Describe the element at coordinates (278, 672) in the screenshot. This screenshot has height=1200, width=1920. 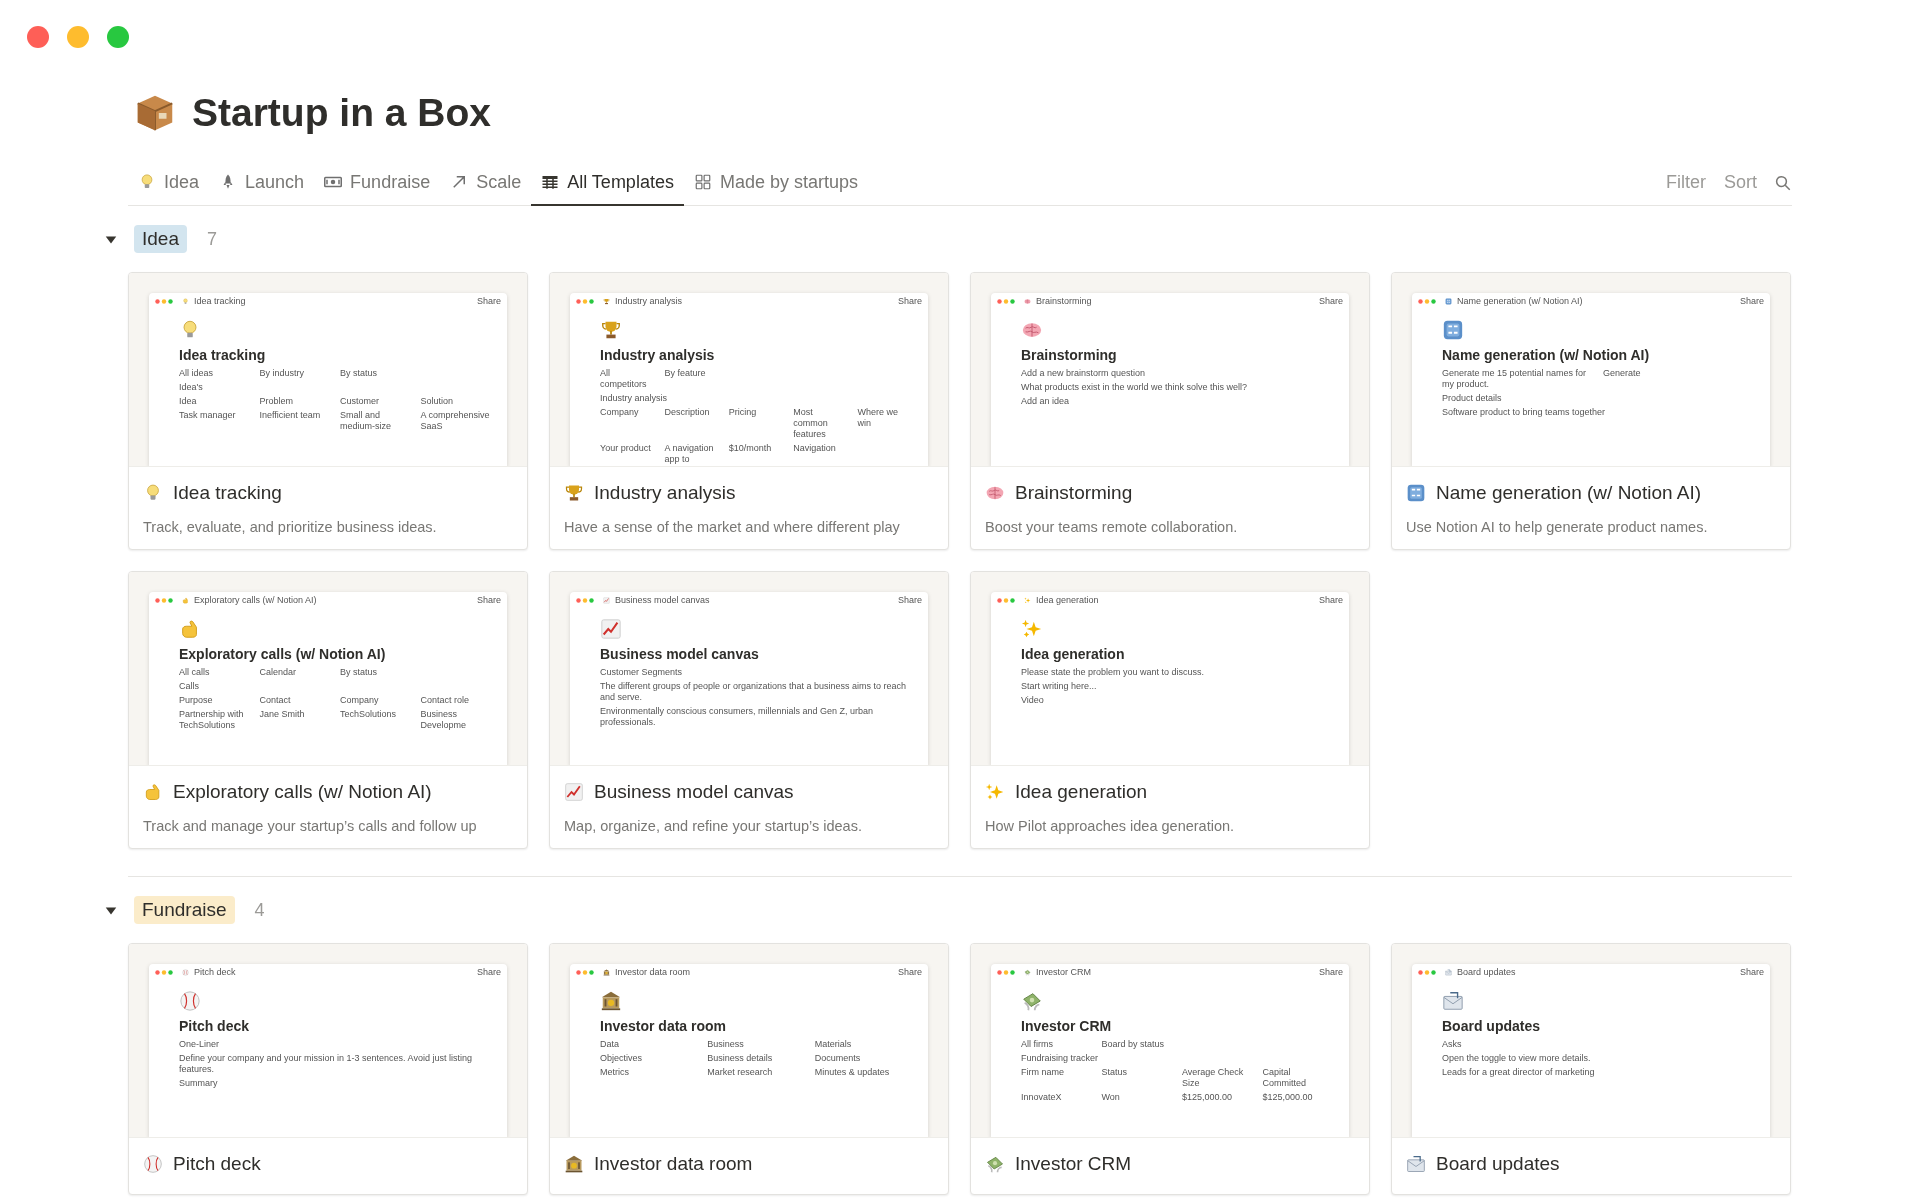
I see `preview-text: Calendar` at that location.